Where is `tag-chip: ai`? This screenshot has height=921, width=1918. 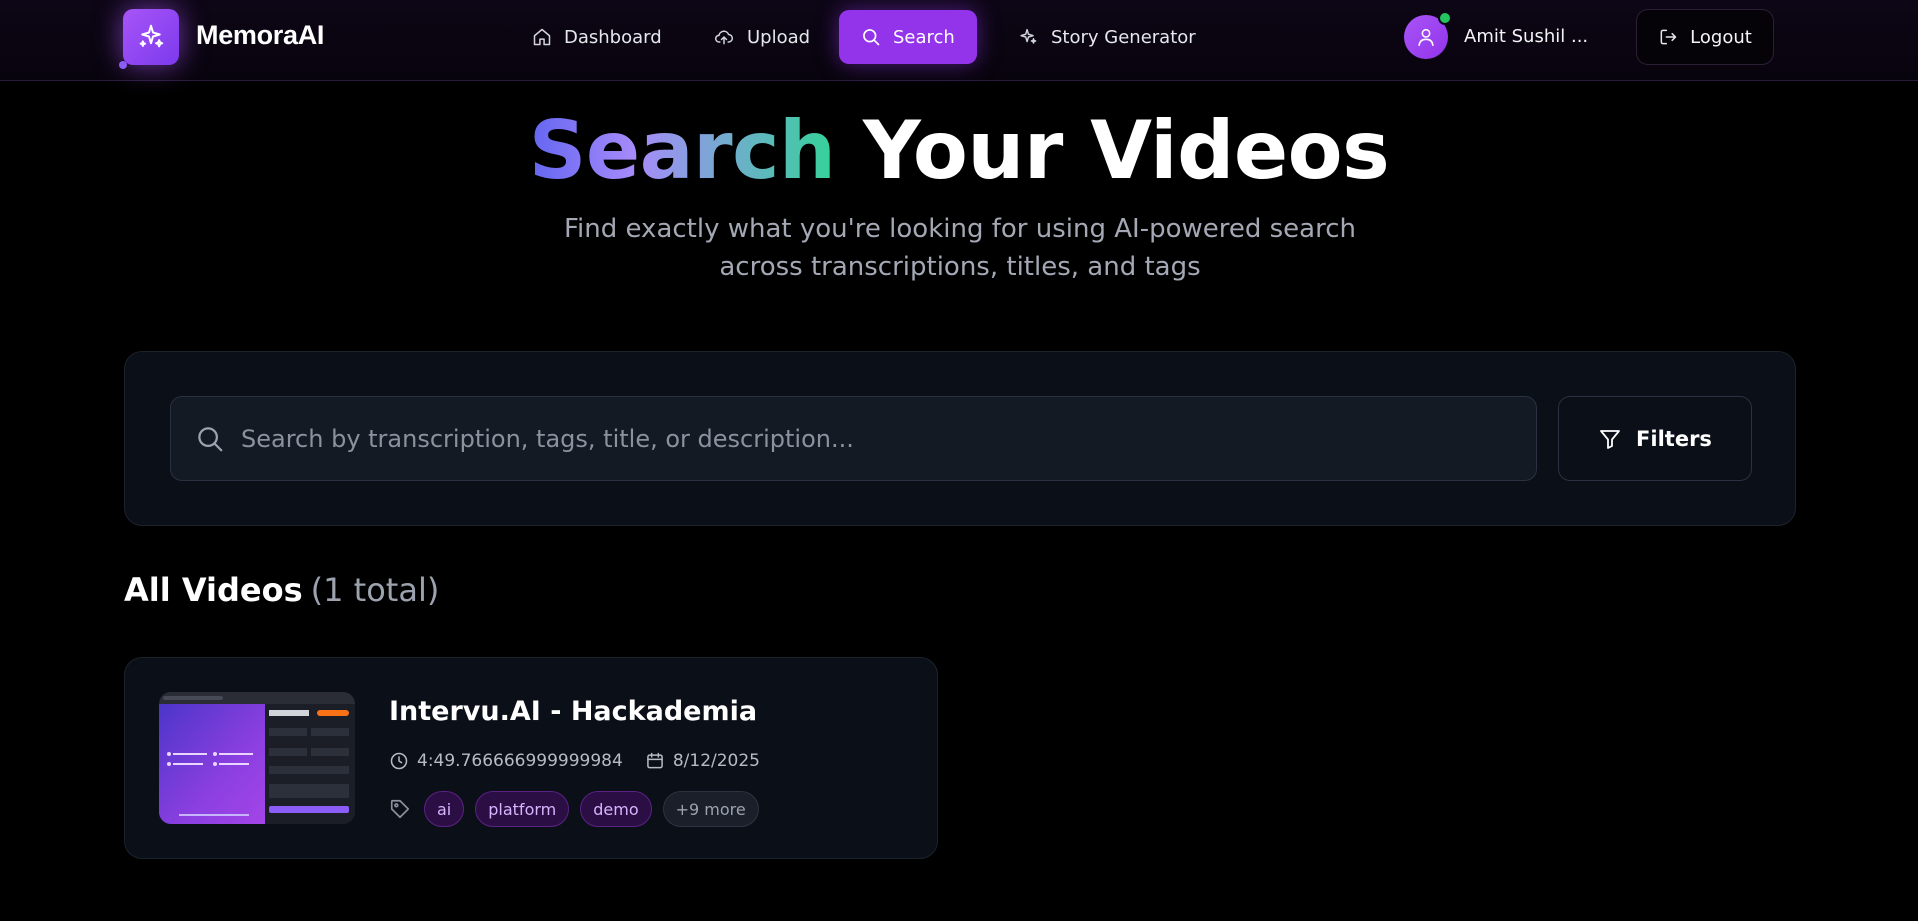
tag-chip: ai is located at coordinates (444, 809).